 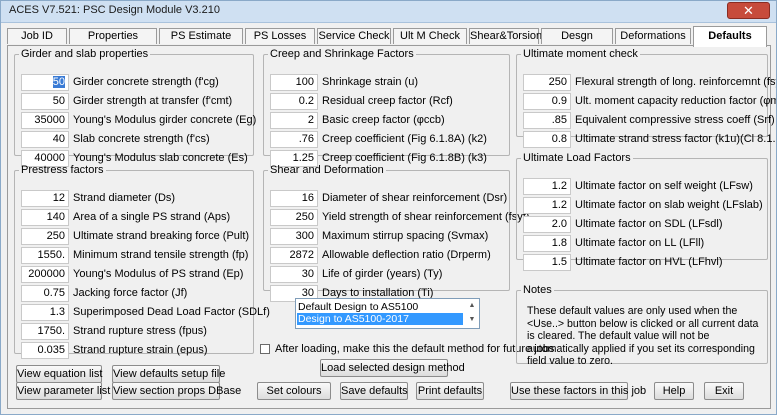 What do you see at coordinates (176, 391) in the screenshot?
I see `view-section-props-button: View section props DBase` at bounding box center [176, 391].